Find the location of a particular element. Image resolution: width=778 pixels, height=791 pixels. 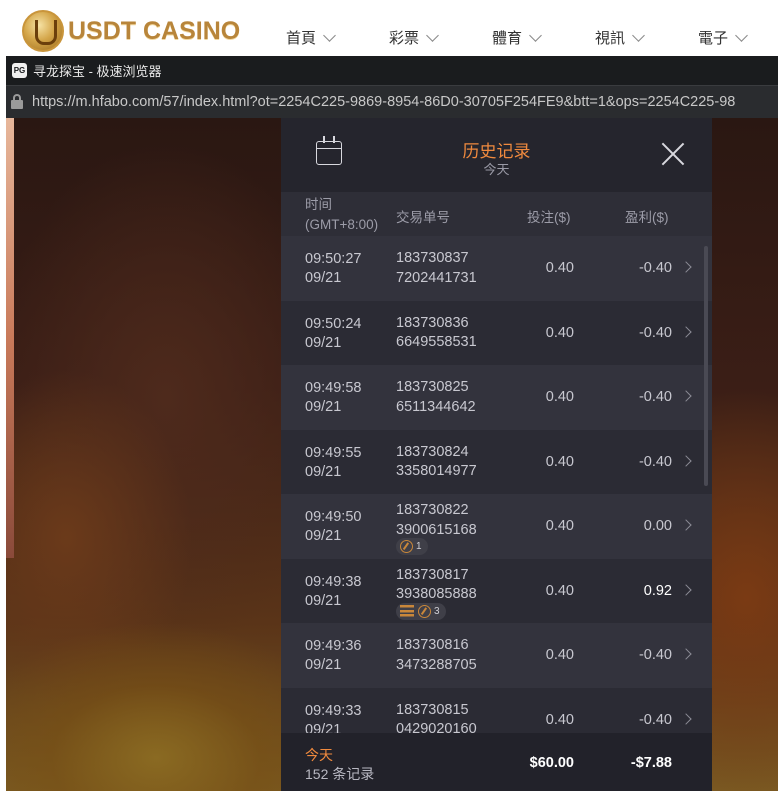

row-time: 09:49:55 09/21 is located at coordinates (333, 463).